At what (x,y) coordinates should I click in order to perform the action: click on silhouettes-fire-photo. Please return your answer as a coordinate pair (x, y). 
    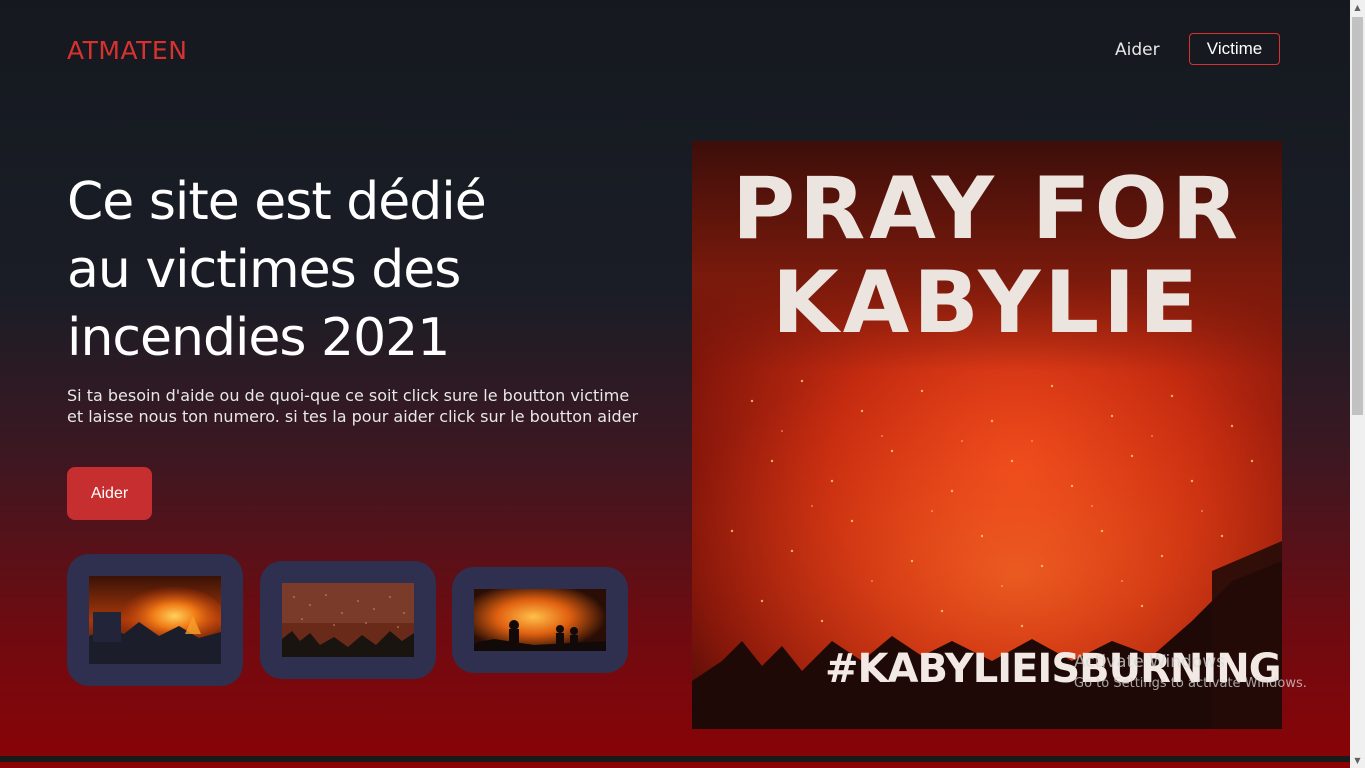
    Looking at the image, I should click on (540, 620).